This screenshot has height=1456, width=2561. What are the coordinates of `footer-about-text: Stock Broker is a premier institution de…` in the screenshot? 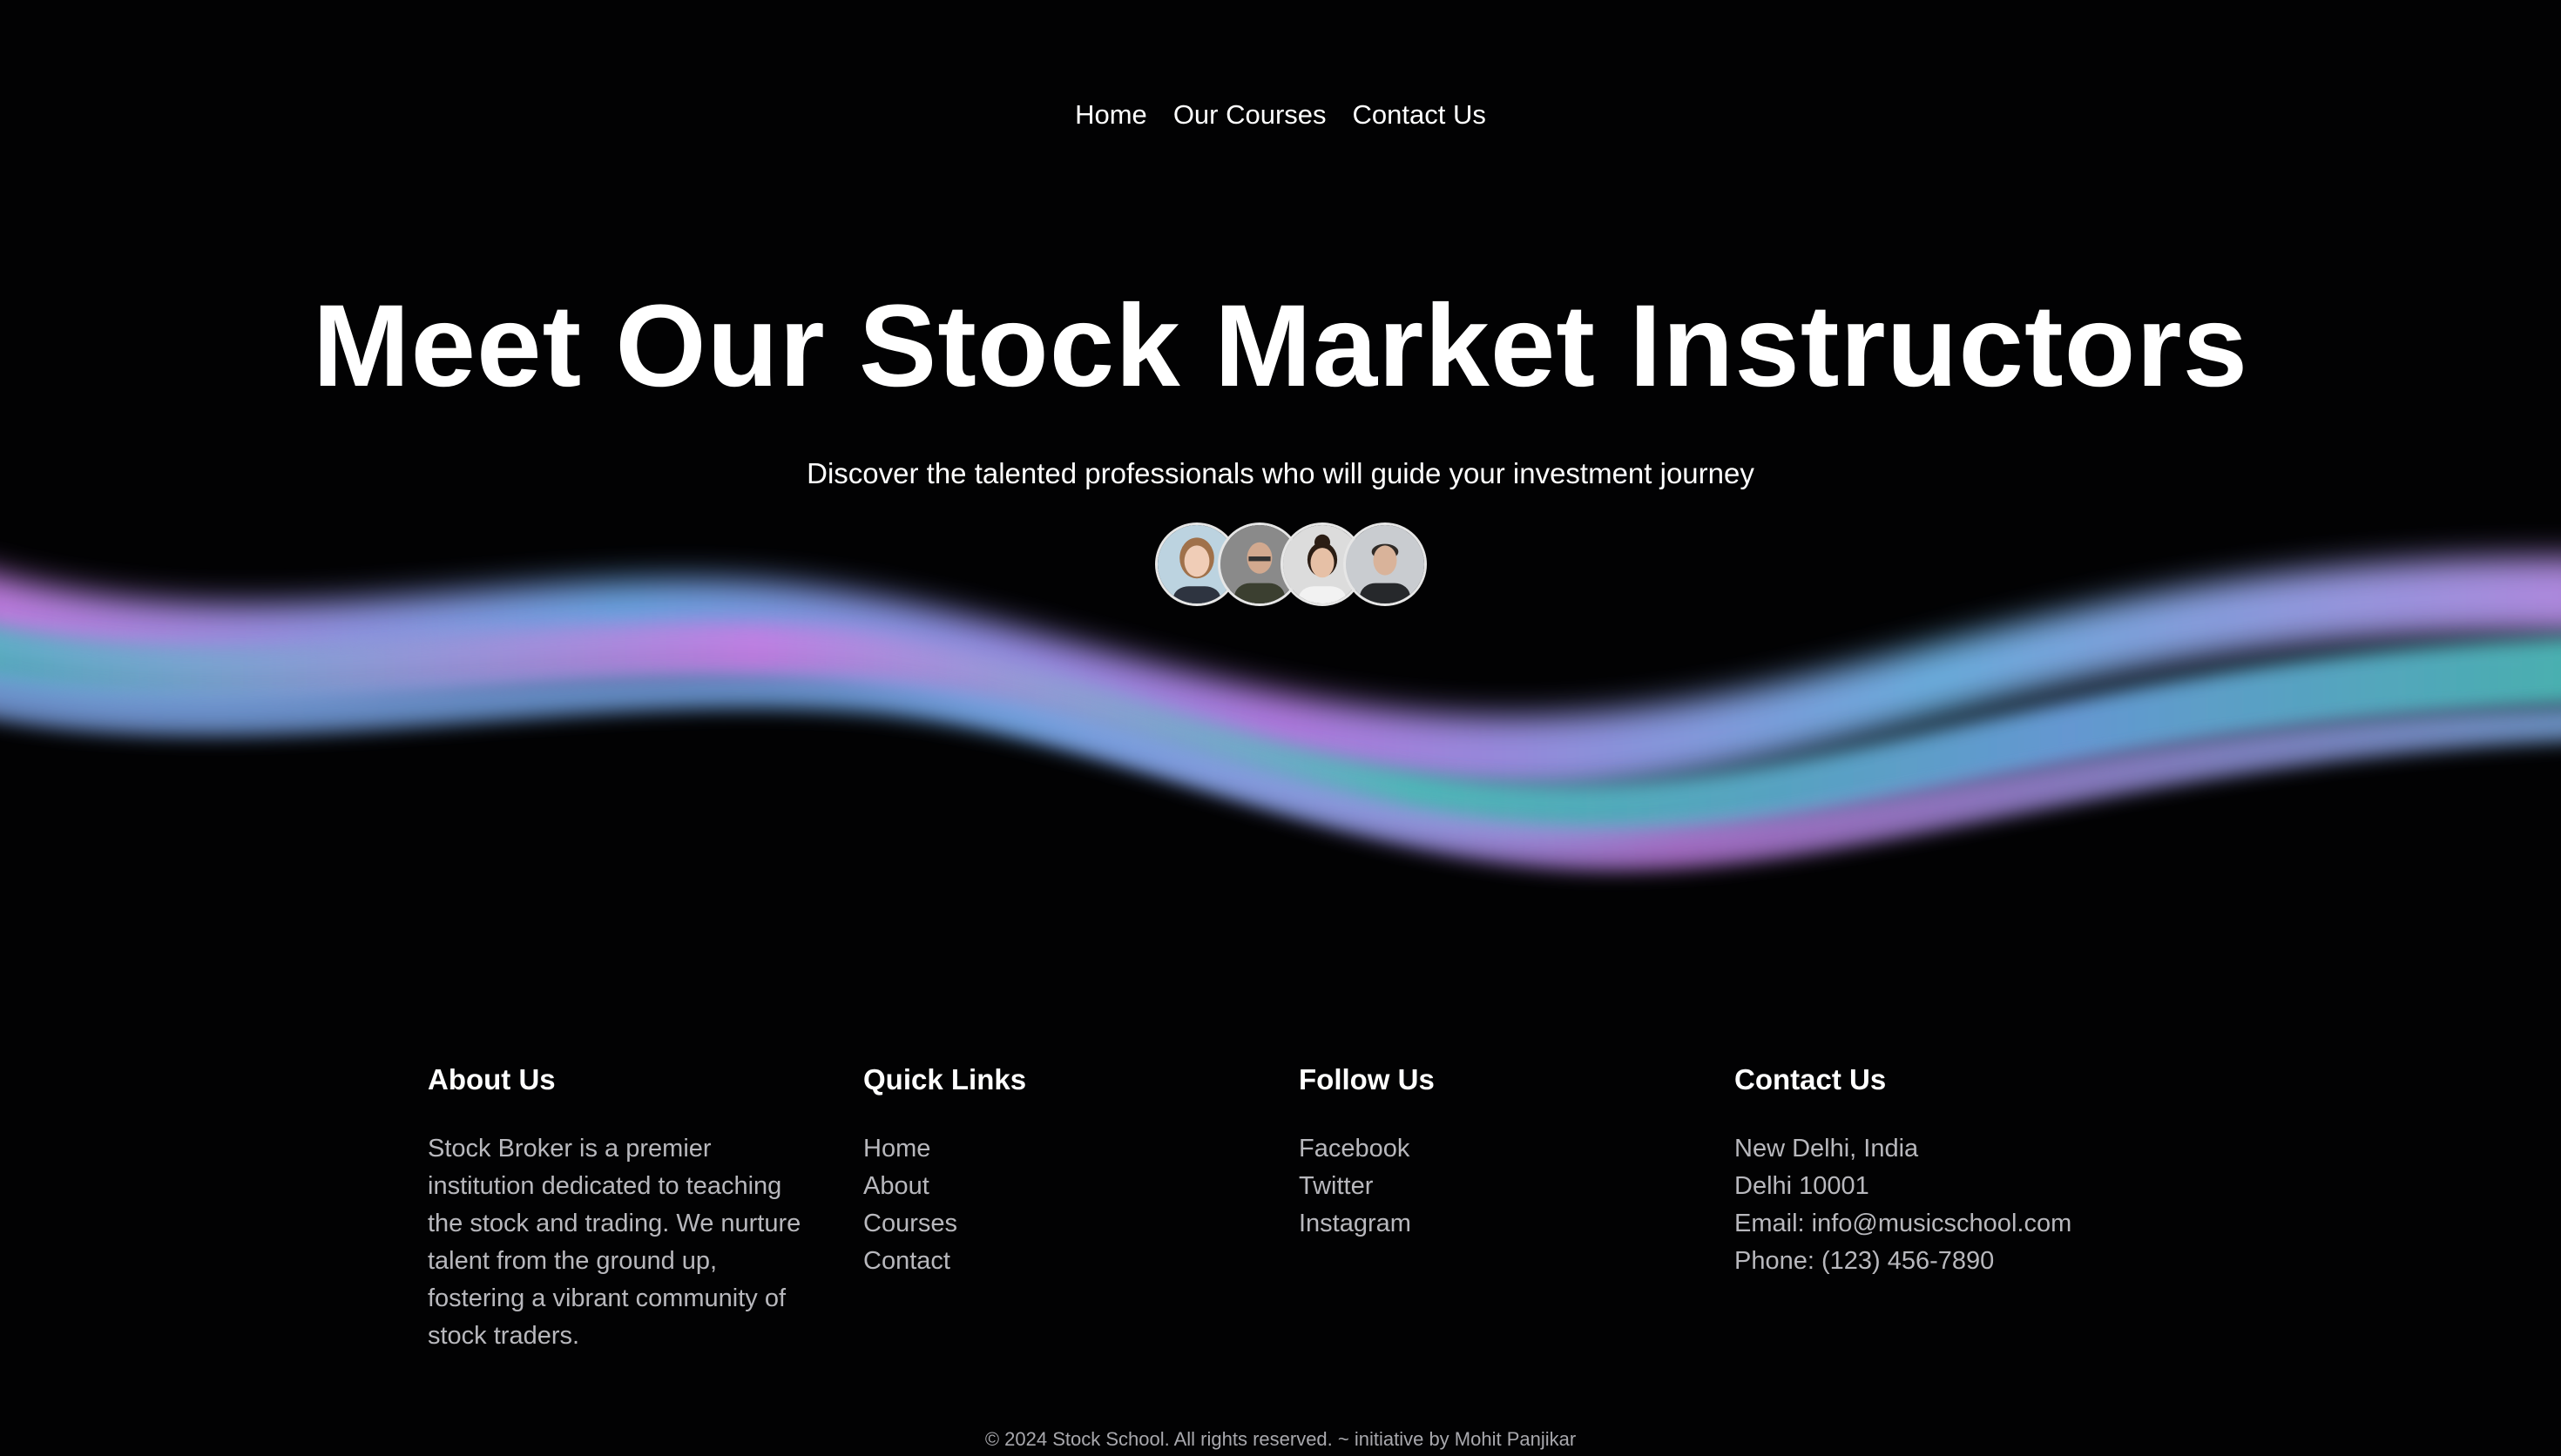 It's located at (614, 1242).